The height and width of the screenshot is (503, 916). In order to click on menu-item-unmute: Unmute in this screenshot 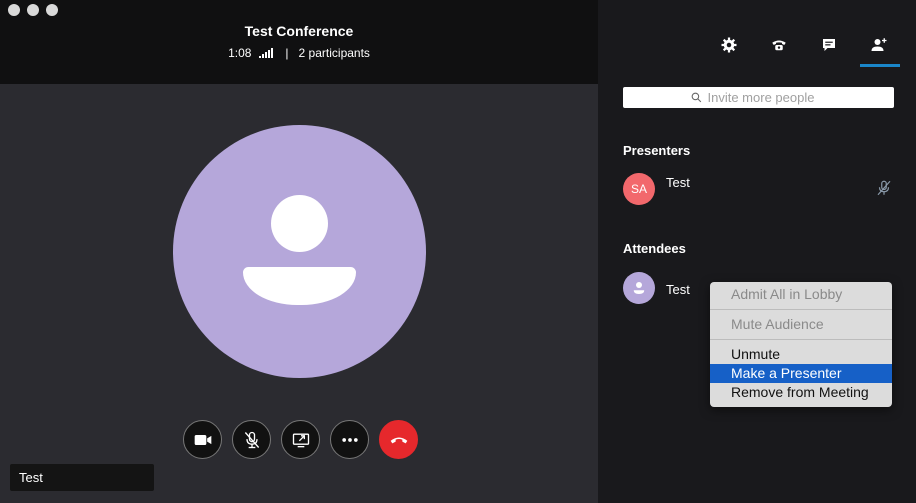, I will do `click(801, 354)`.